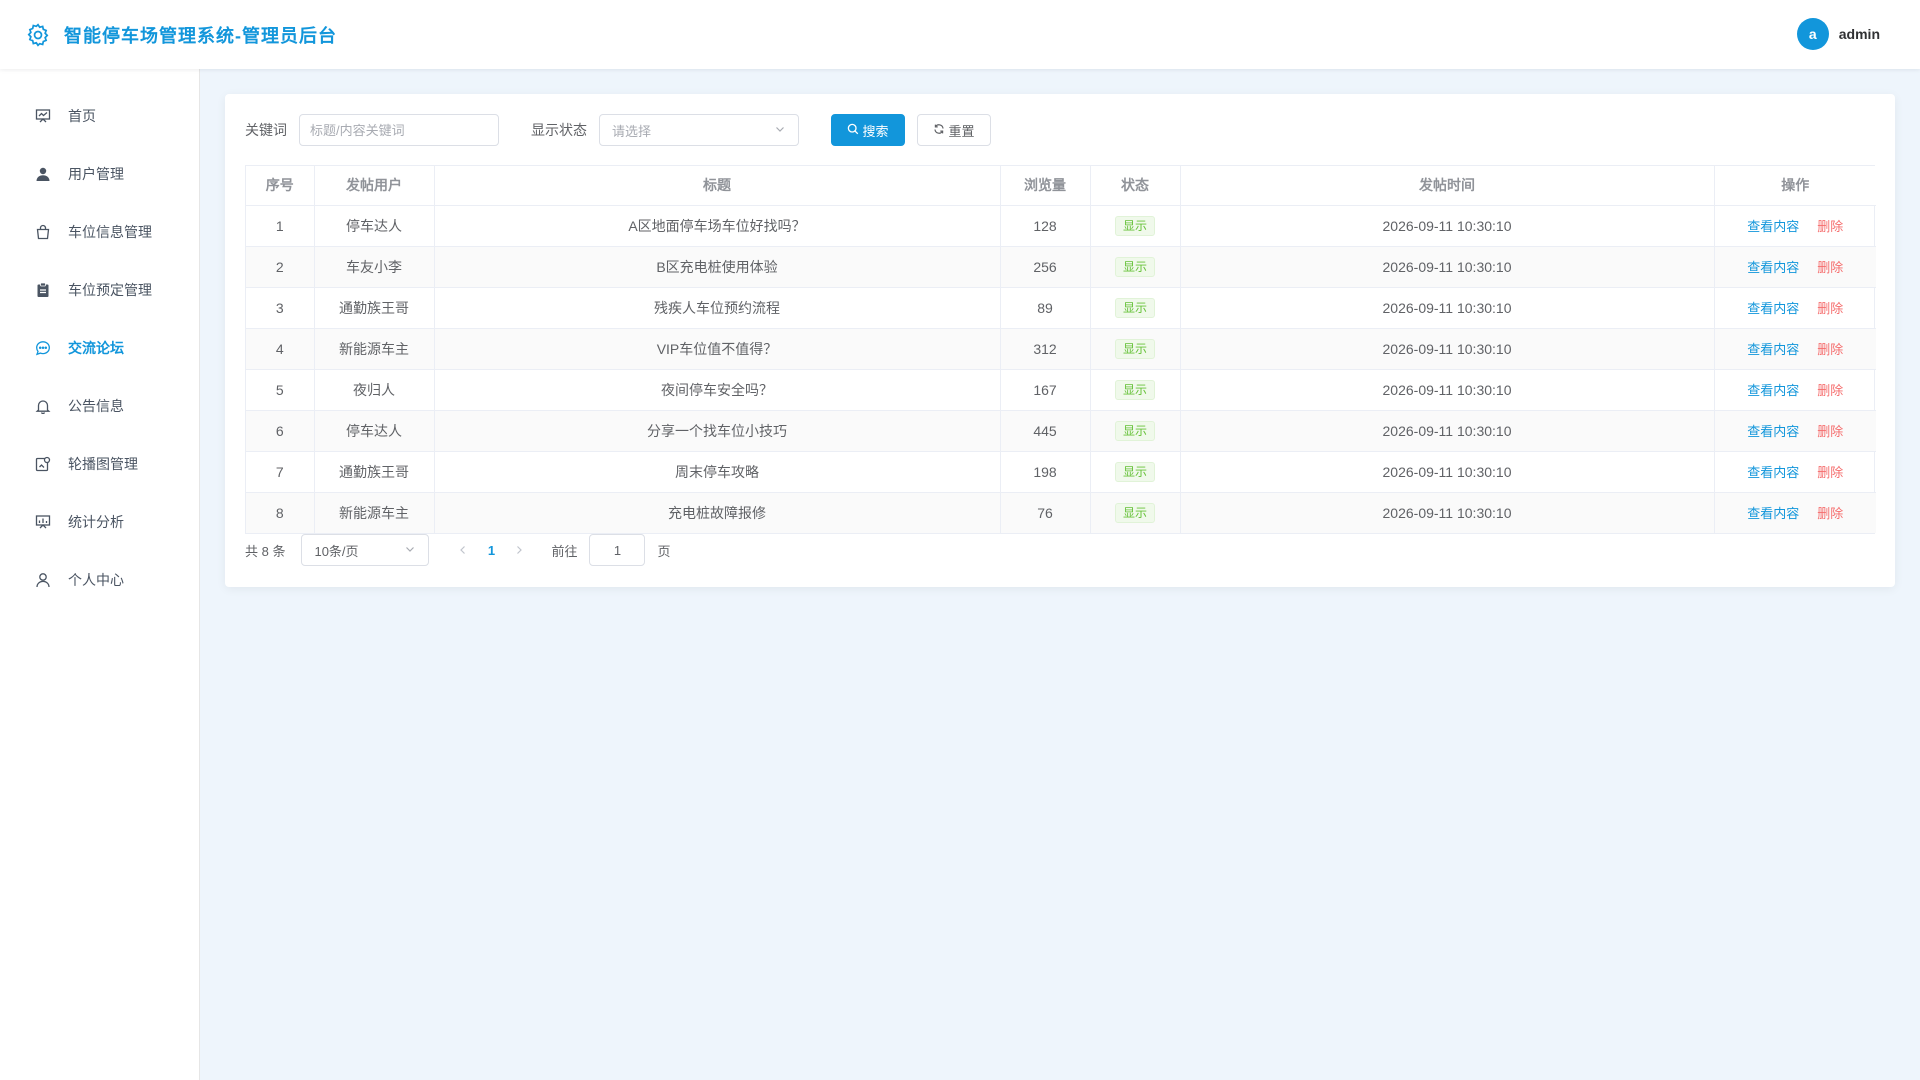  Describe the element at coordinates (463, 550) in the screenshot. I see `prev-page-button` at that location.